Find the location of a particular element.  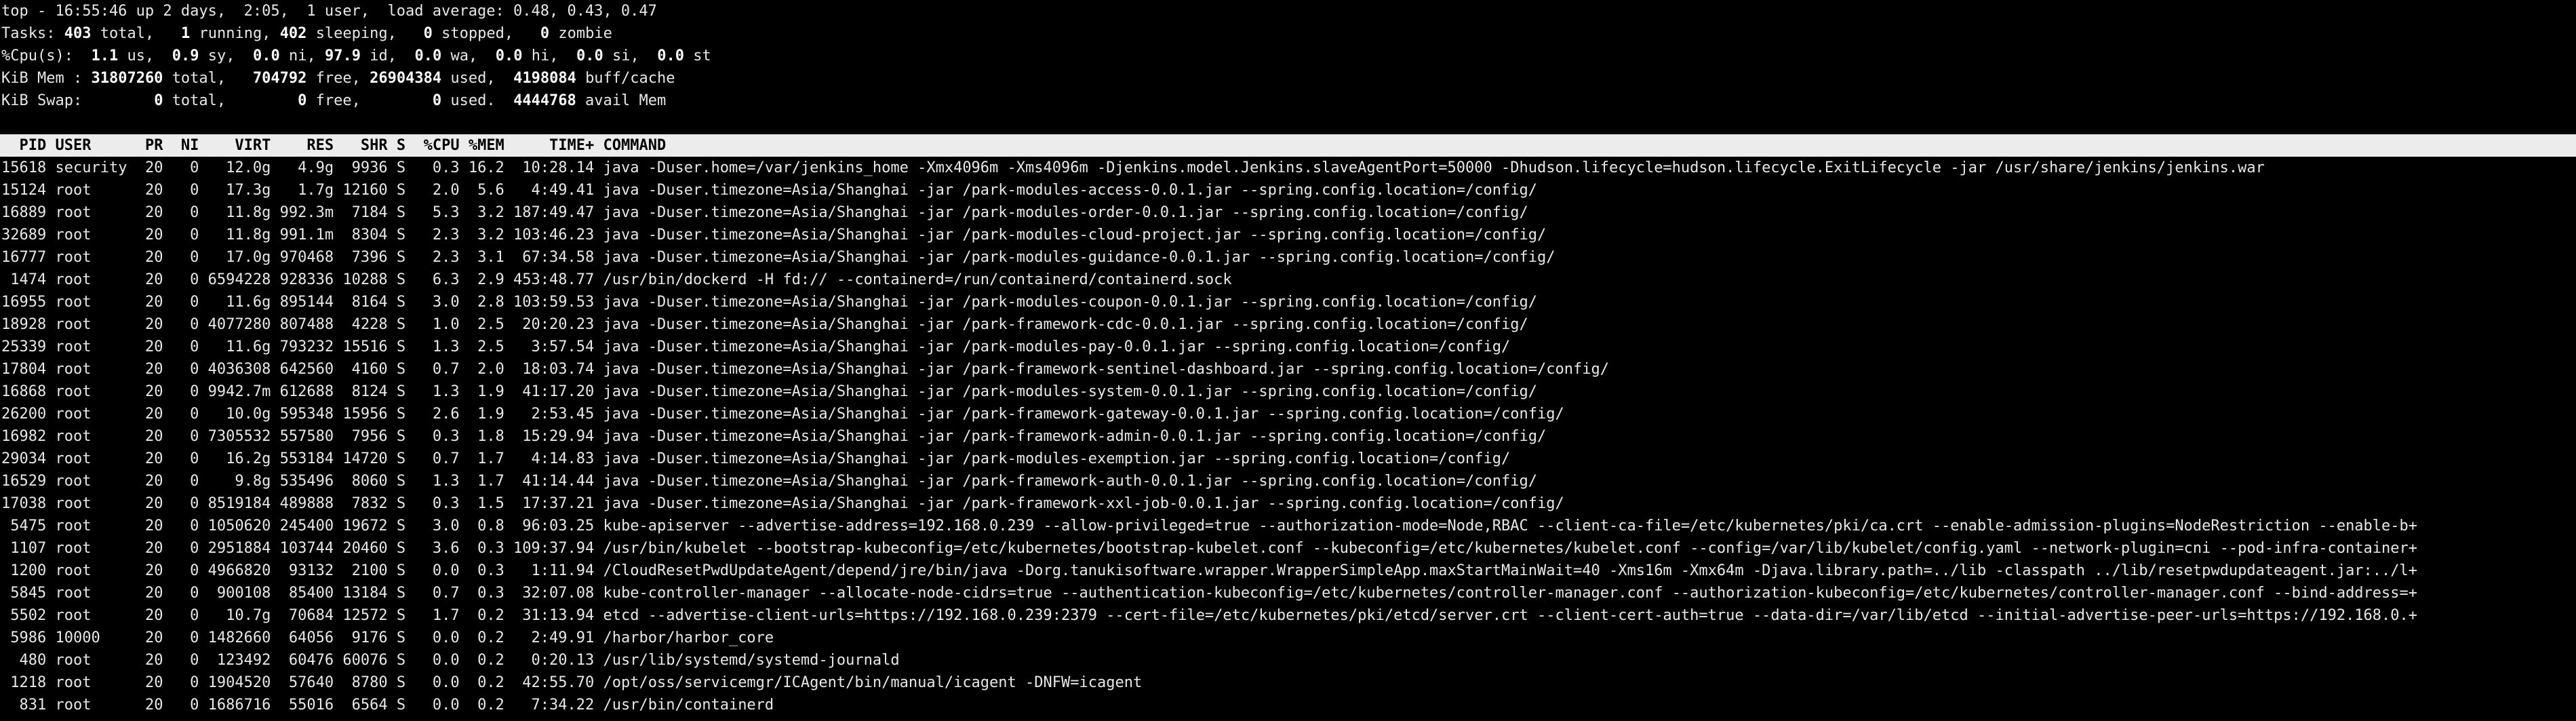

res-cell: 1.7g is located at coordinates (302, 190).